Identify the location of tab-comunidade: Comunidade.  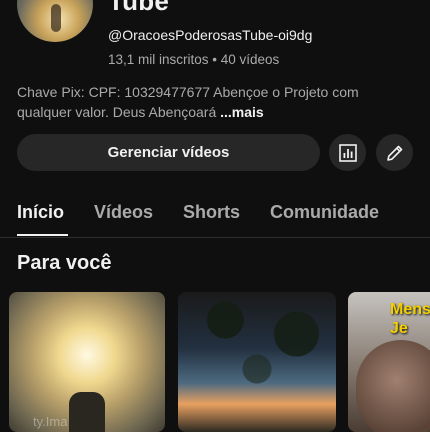
(324, 212).